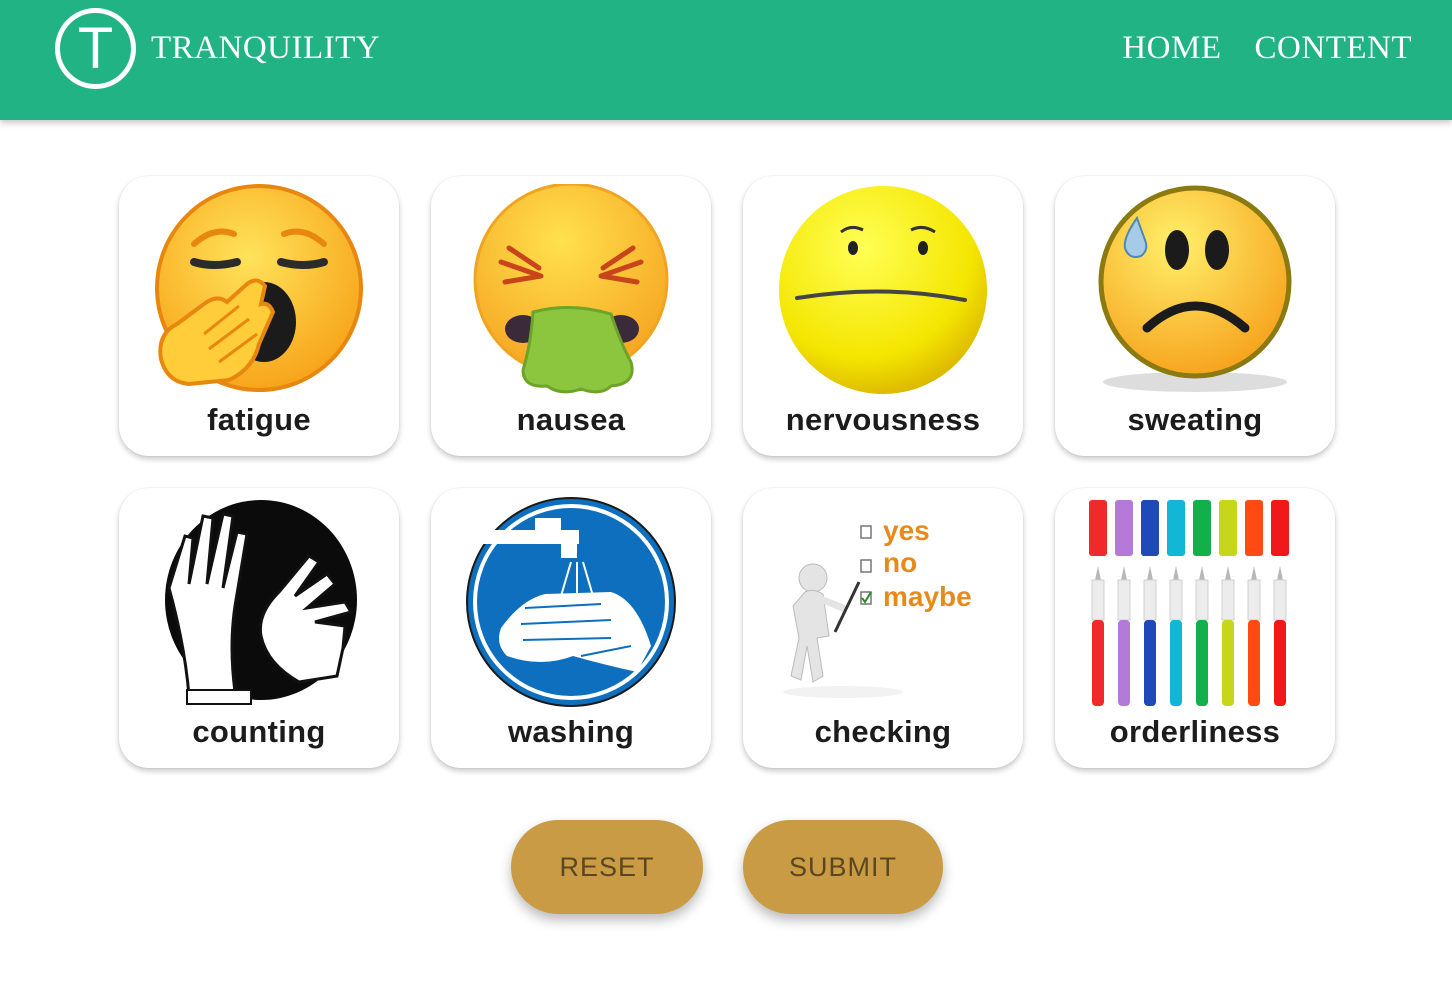 The height and width of the screenshot is (988, 1452). I want to click on symptom-card-nervousness: nervousness, so click(883, 316).